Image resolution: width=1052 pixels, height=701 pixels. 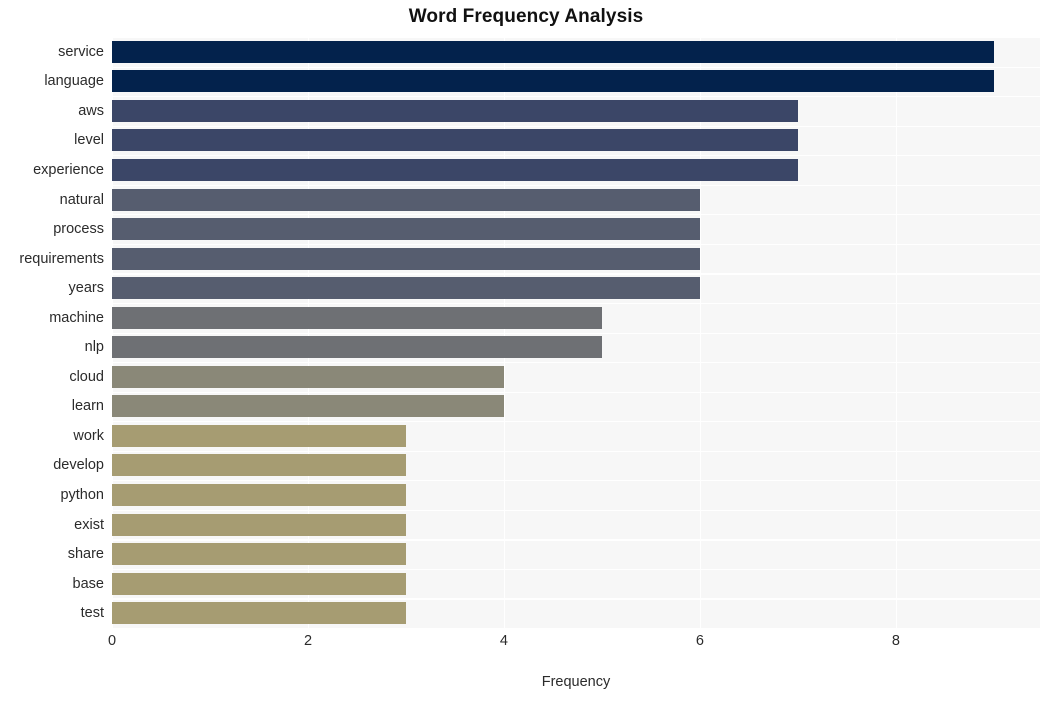 I want to click on y-tick-label: machine, so click(x=76, y=317).